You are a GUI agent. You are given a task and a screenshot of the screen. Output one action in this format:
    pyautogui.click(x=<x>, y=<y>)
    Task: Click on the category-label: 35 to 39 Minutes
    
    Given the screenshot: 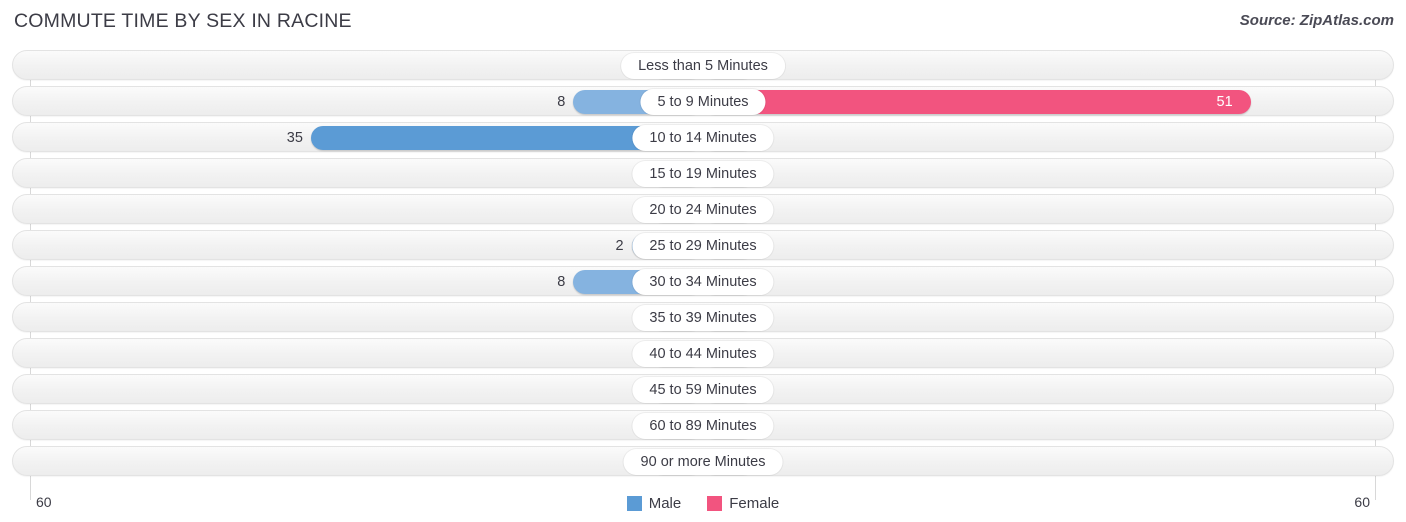 What is the action you would take?
    pyautogui.click(x=703, y=318)
    